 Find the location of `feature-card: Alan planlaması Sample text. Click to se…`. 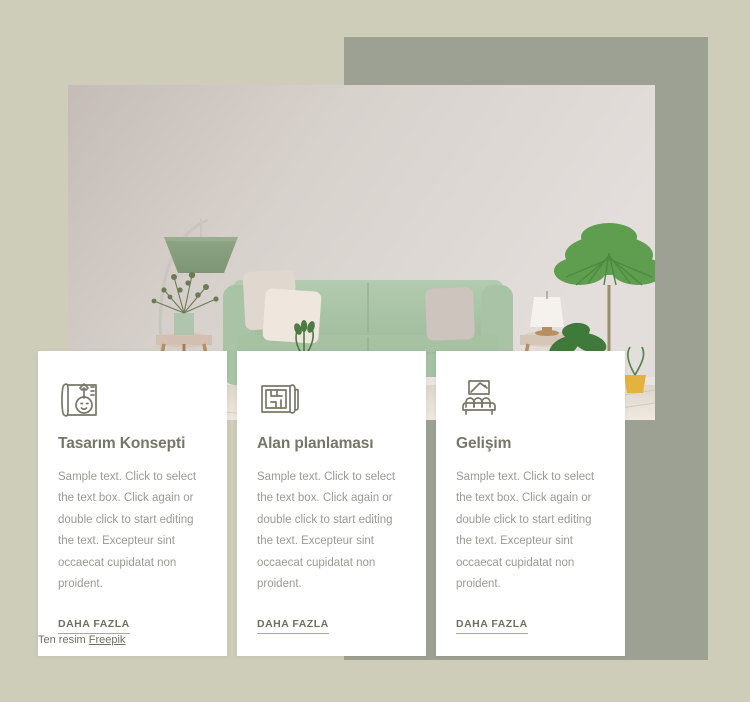

feature-card: Alan planlaması Sample text. Click to se… is located at coordinates (331, 503).